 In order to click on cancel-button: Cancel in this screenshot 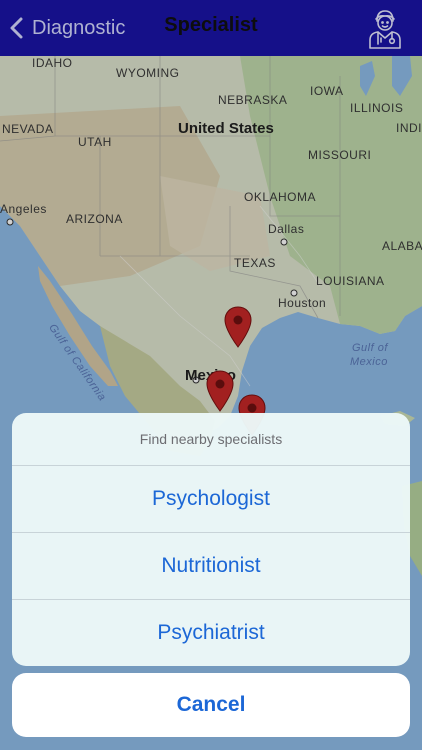, I will do `click(211, 705)`.